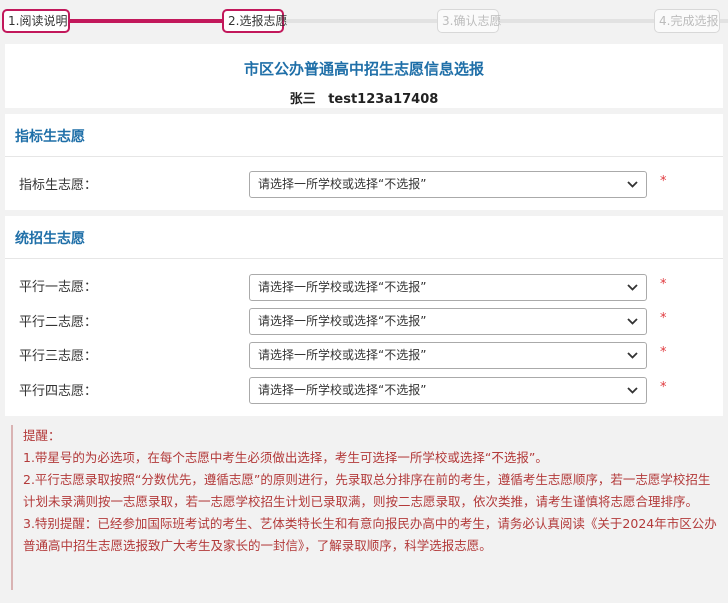  What do you see at coordinates (50, 239) in the screenshot?
I see `section-title-unified: 统招生志愿` at bounding box center [50, 239].